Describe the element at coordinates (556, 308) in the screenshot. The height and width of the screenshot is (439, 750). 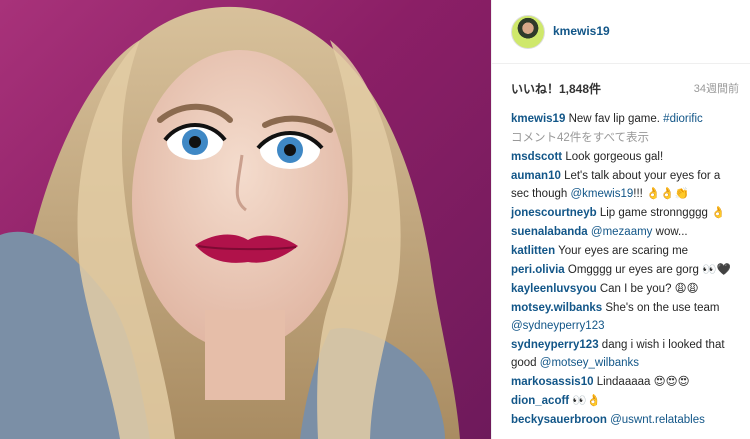
I see `comment-username: motsey.wilbanks` at that location.